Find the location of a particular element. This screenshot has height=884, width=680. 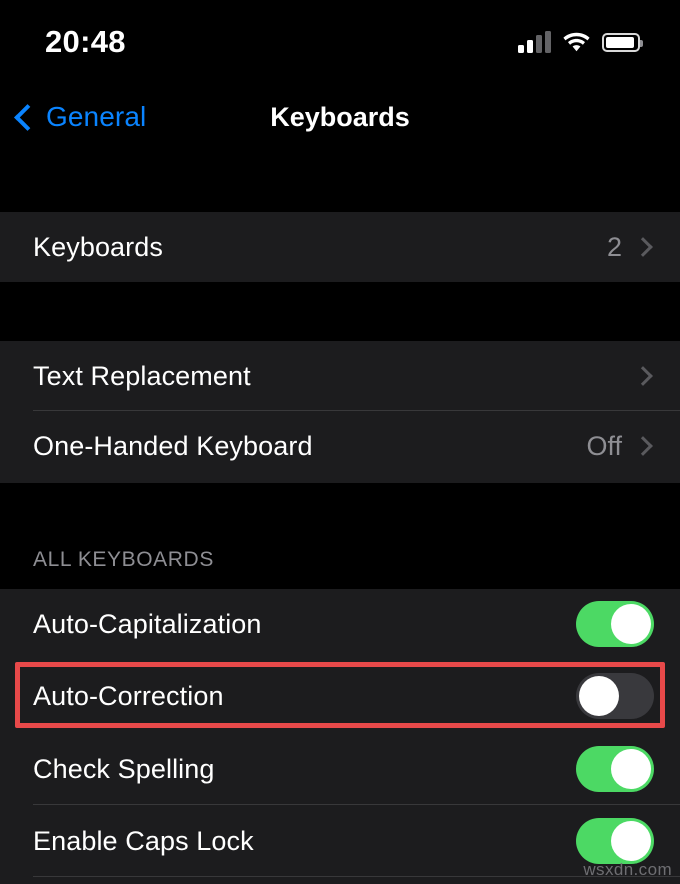

cellular-signal-icon is located at coordinates (534, 42).